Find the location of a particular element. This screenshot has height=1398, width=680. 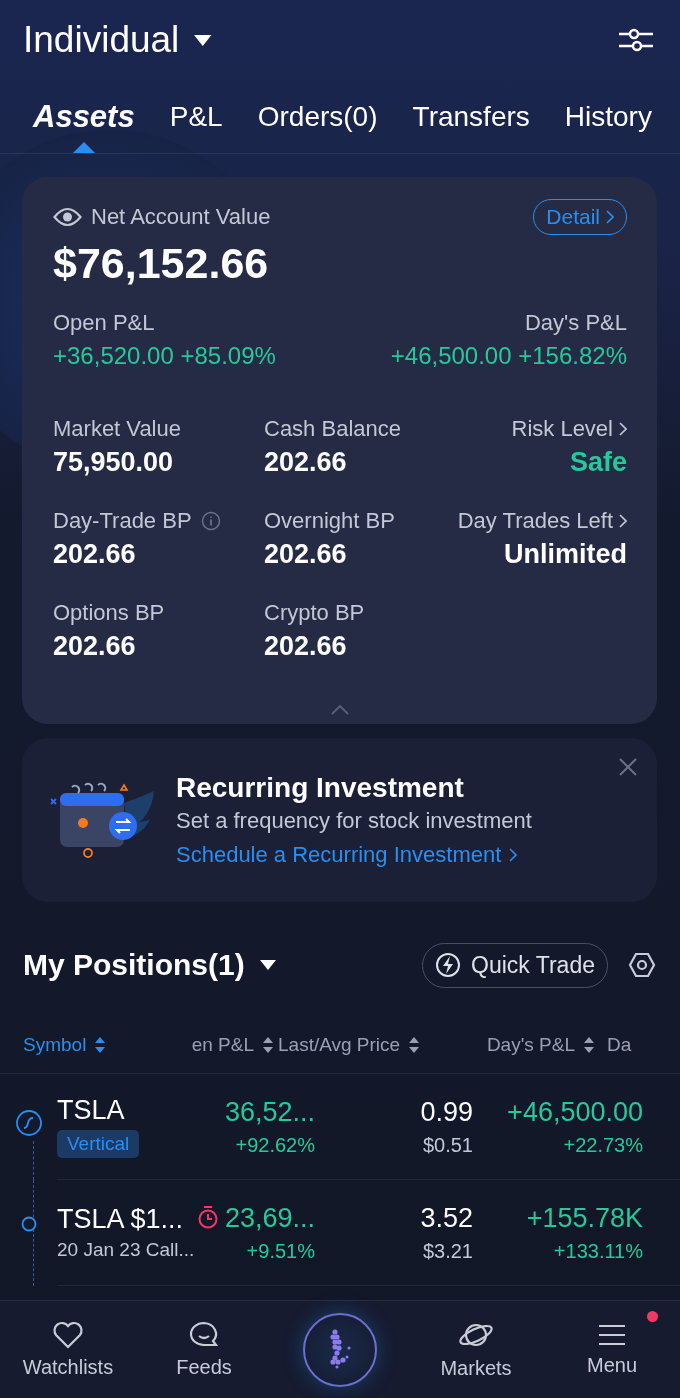

metric-link: Risk Level is located at coordinates (569, 429).